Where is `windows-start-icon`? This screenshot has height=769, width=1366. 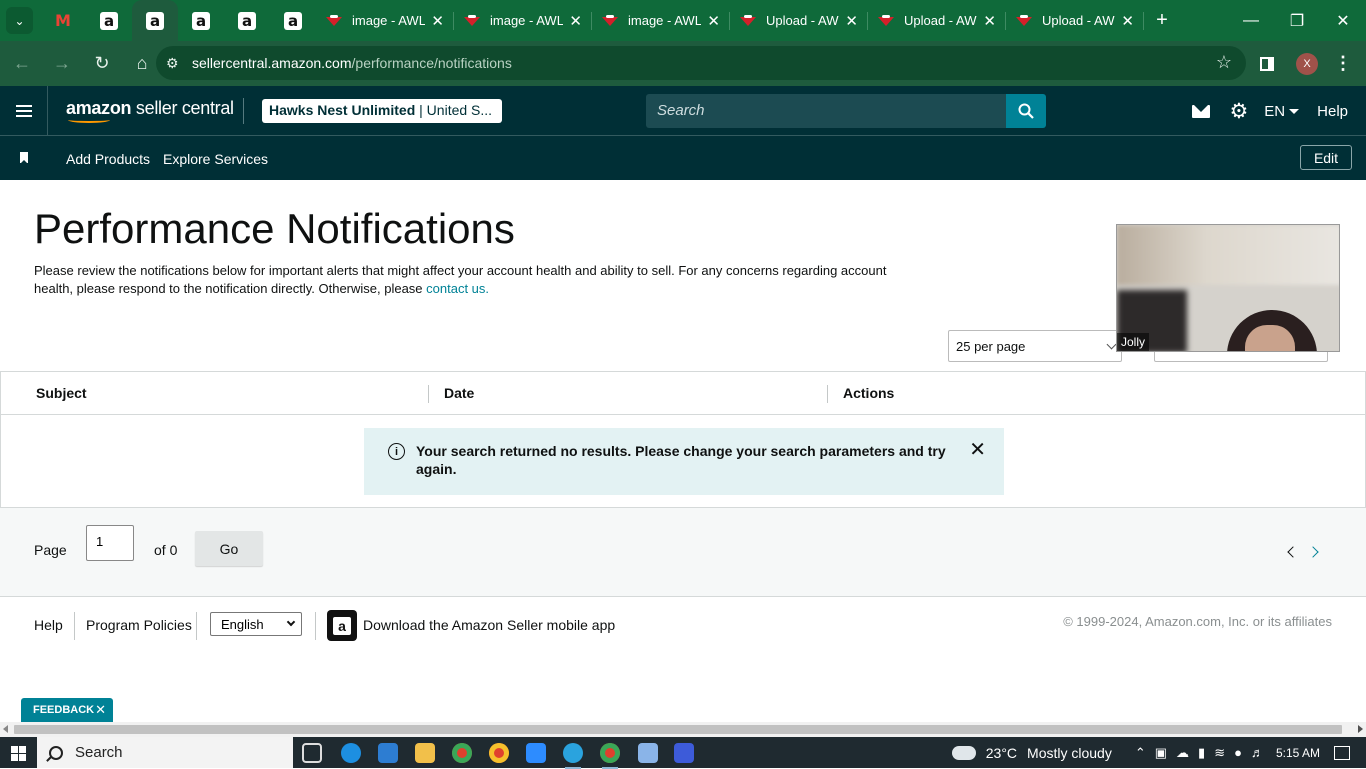
windows-start-icon is located at coordinates (18, 753).